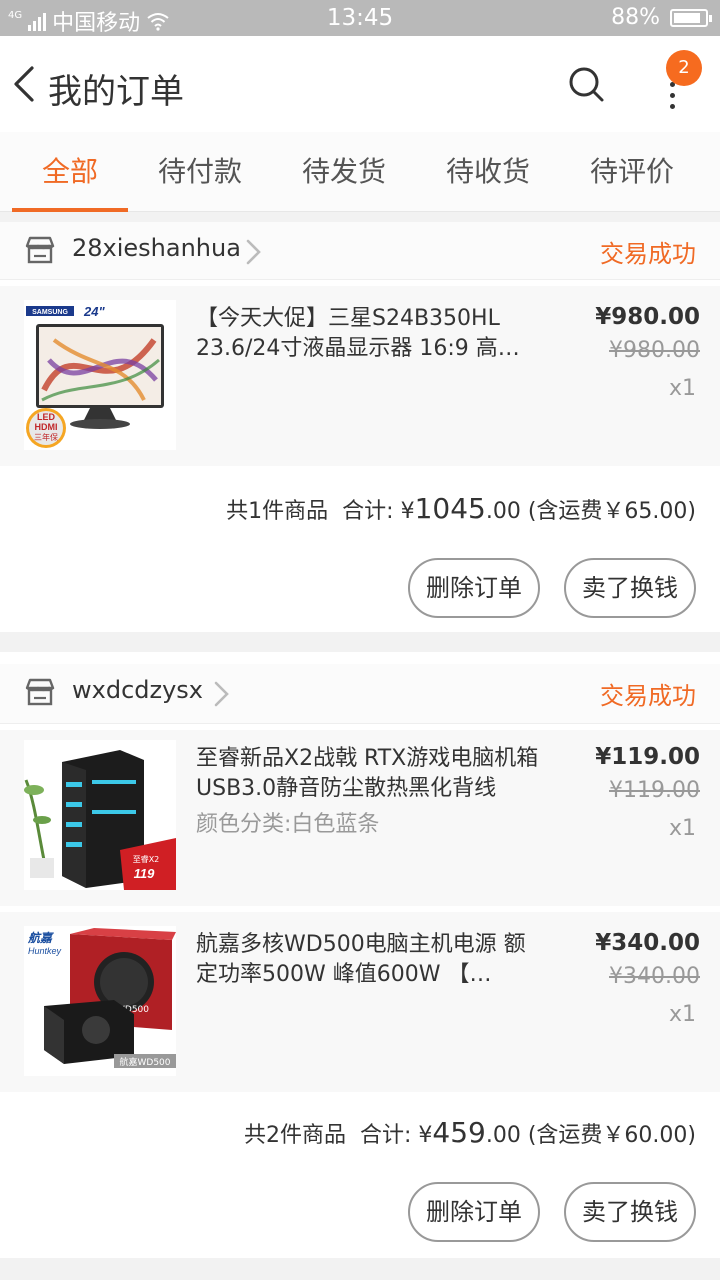 The width and height of the screenshot is (720, 1280). What do you see at coordinates (46, 437) in the screenshot?
I see `svg-text: 三年保` at bounding box center [46, 437].